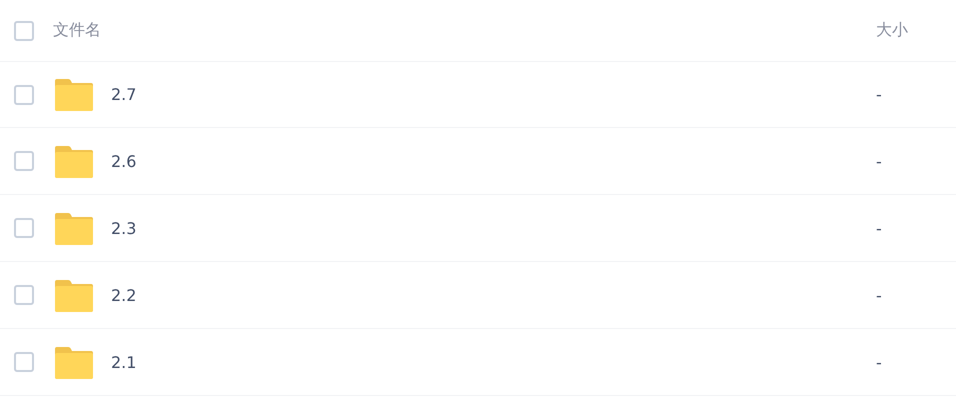 The height and width of the screenshot is (420, 956). I want to click on file-name: 2.7, so click(493, 94).